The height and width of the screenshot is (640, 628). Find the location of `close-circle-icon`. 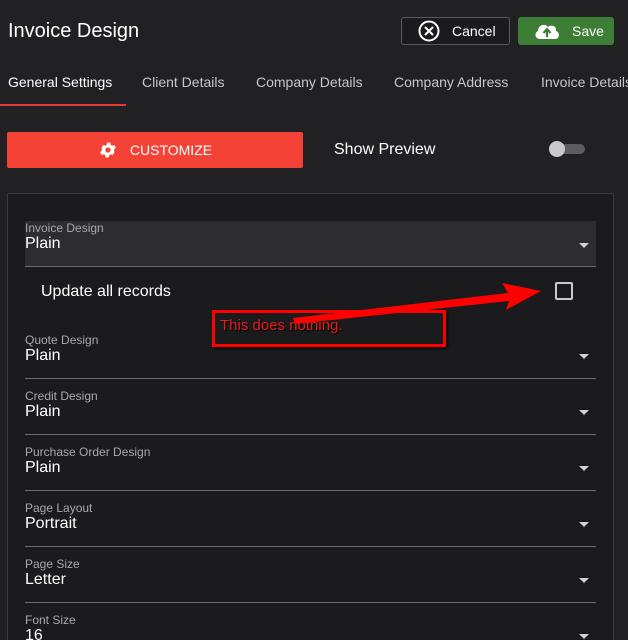

close-circle-icon is located at coordinates (429, 31).